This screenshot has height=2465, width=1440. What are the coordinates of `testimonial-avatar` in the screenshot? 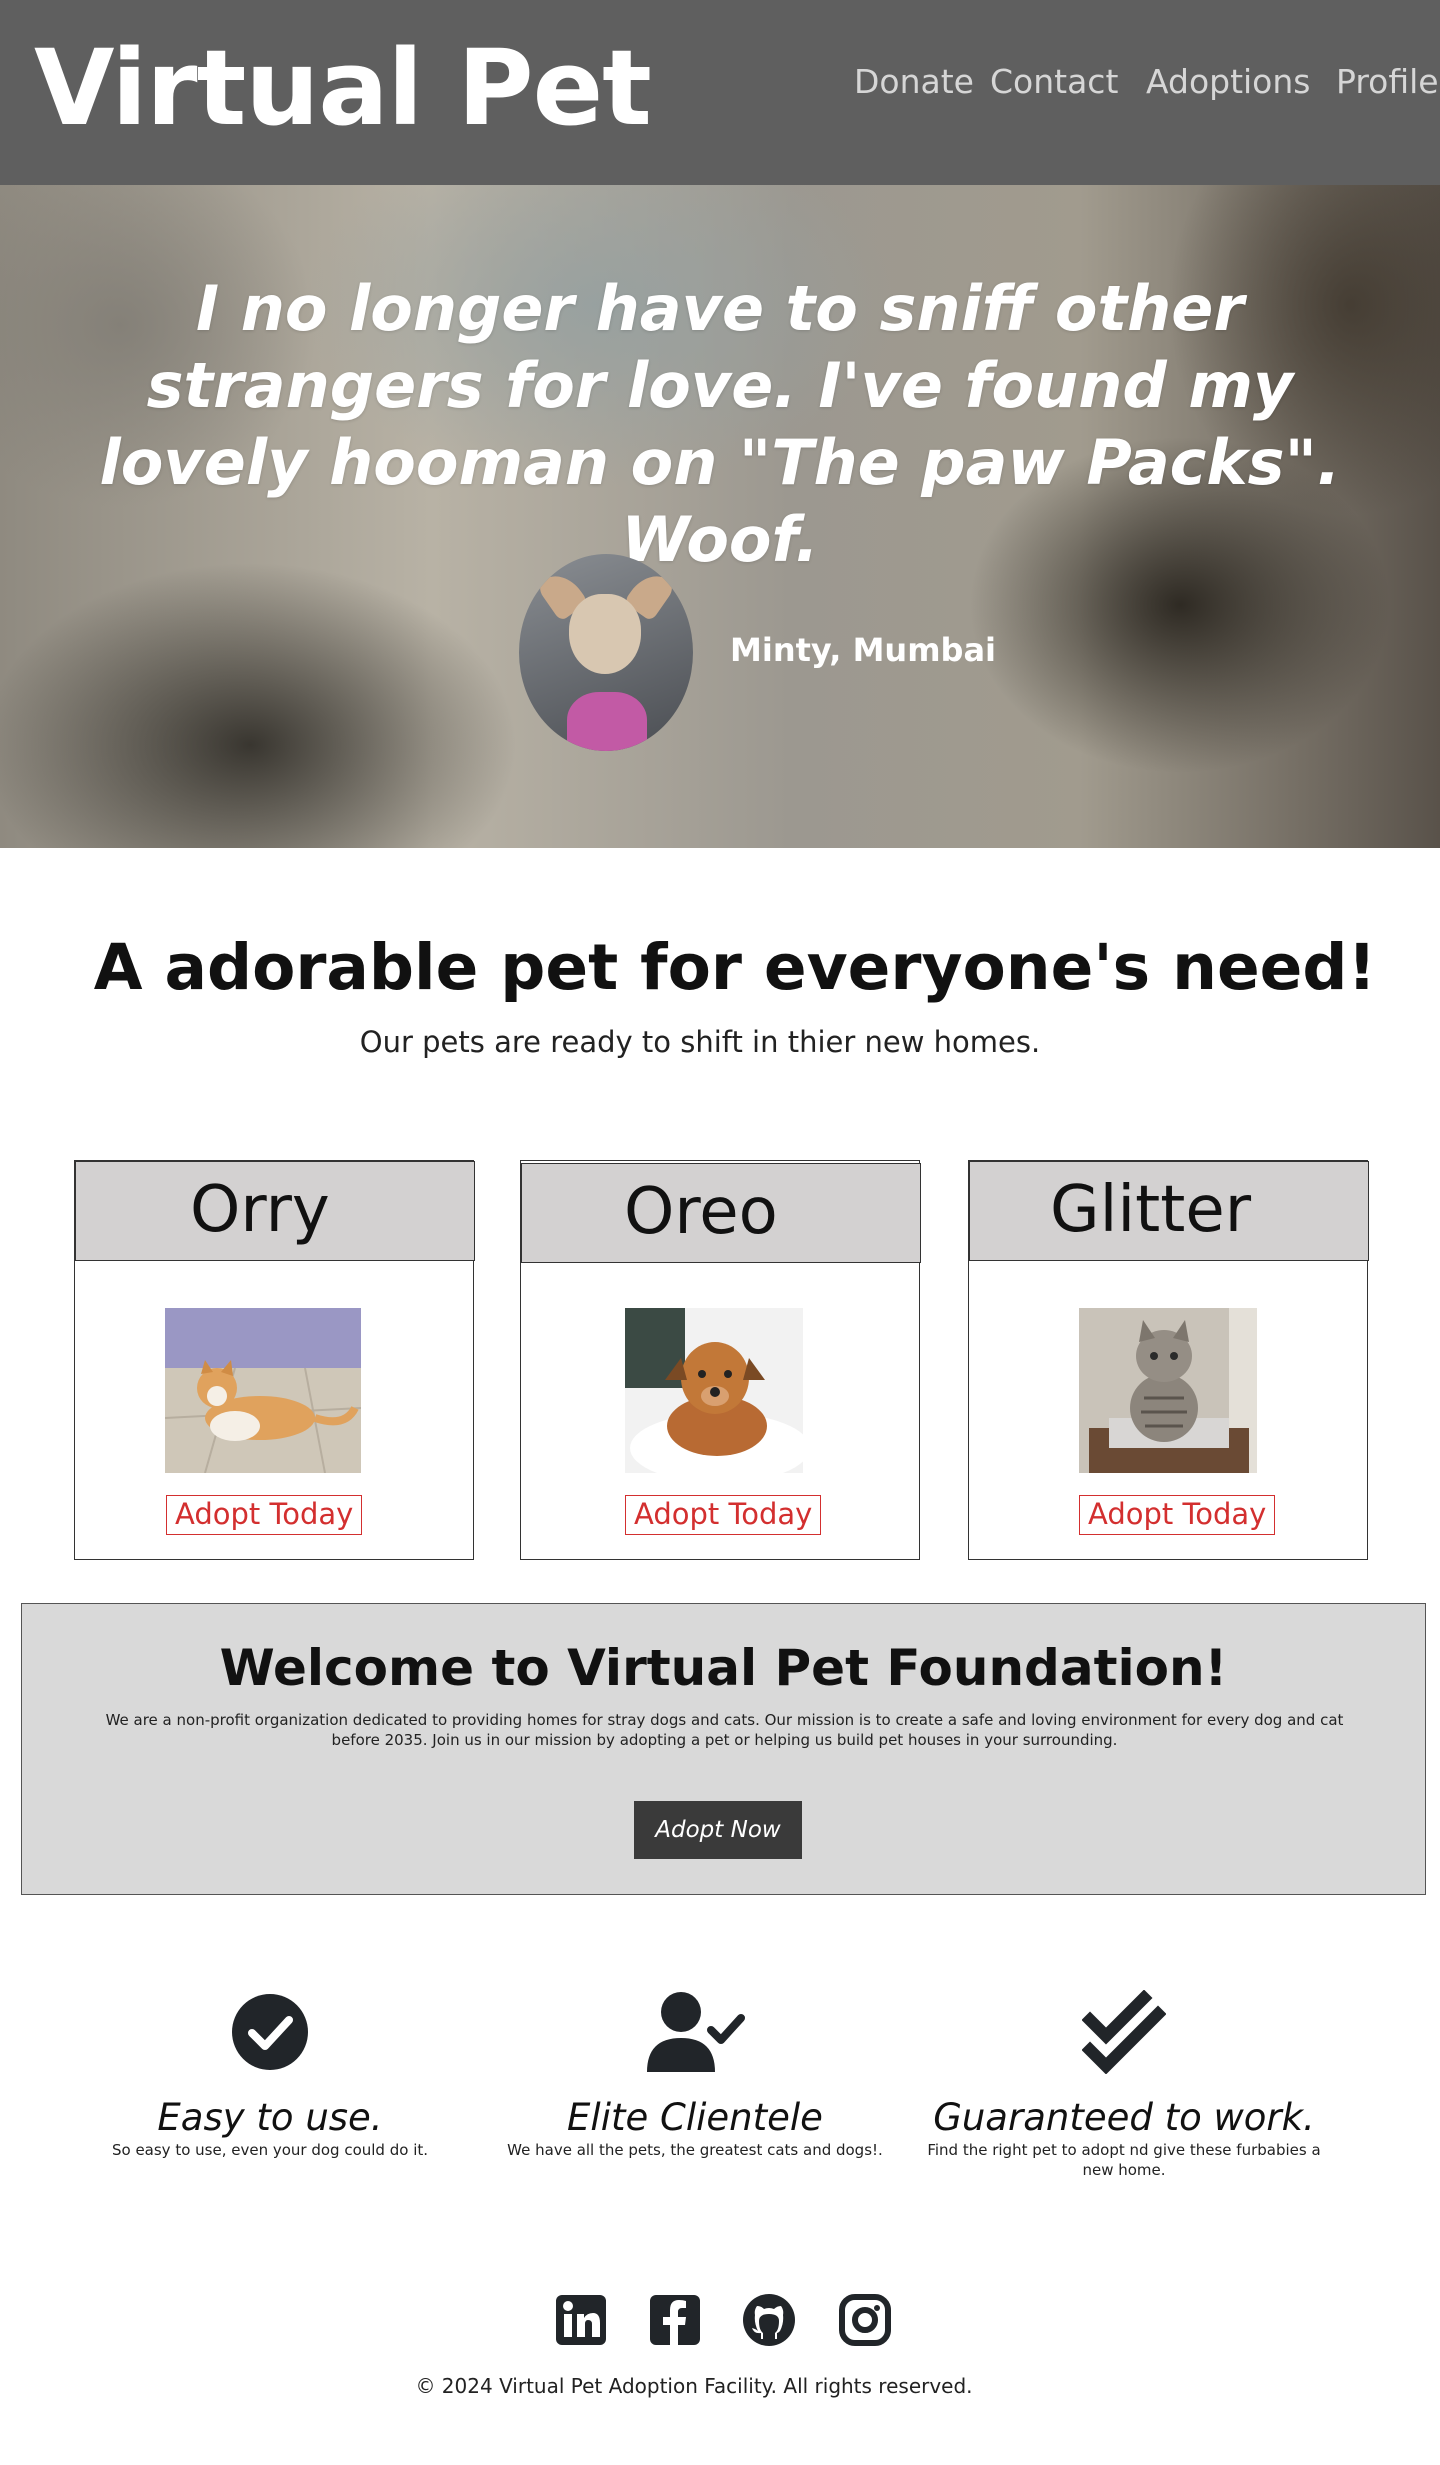 It's located at (606, 652).